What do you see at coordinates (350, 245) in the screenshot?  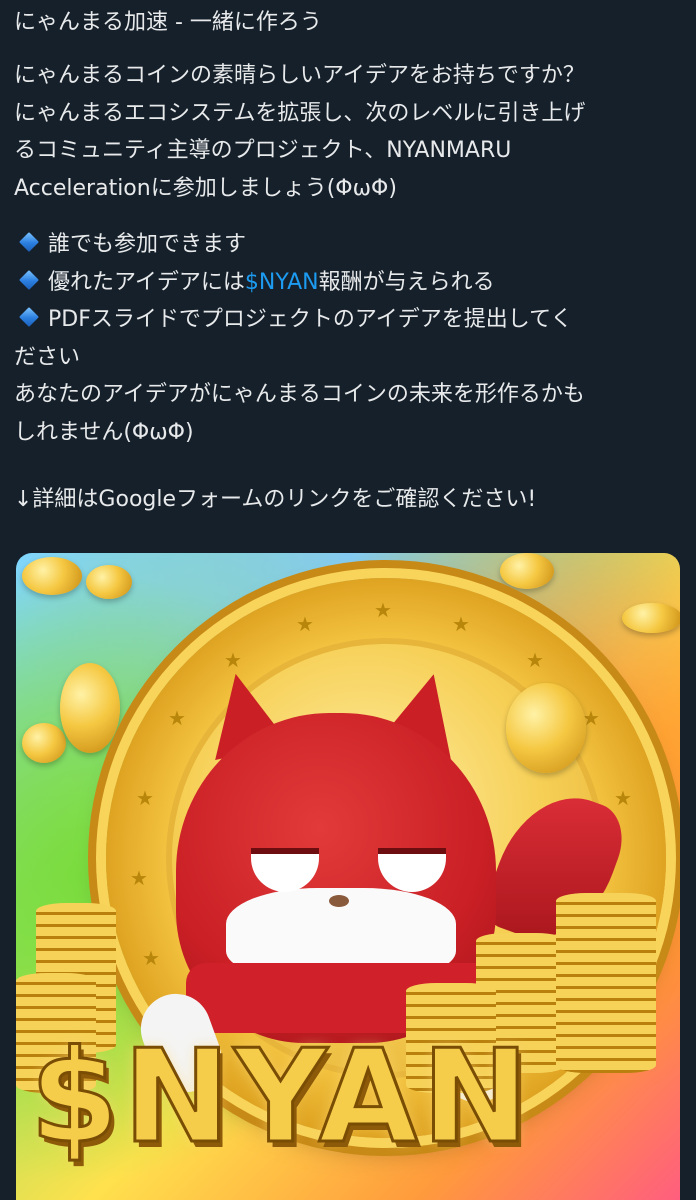 I see `bullet-item: 誰でも参加できます` at bounding box center [350, 245].